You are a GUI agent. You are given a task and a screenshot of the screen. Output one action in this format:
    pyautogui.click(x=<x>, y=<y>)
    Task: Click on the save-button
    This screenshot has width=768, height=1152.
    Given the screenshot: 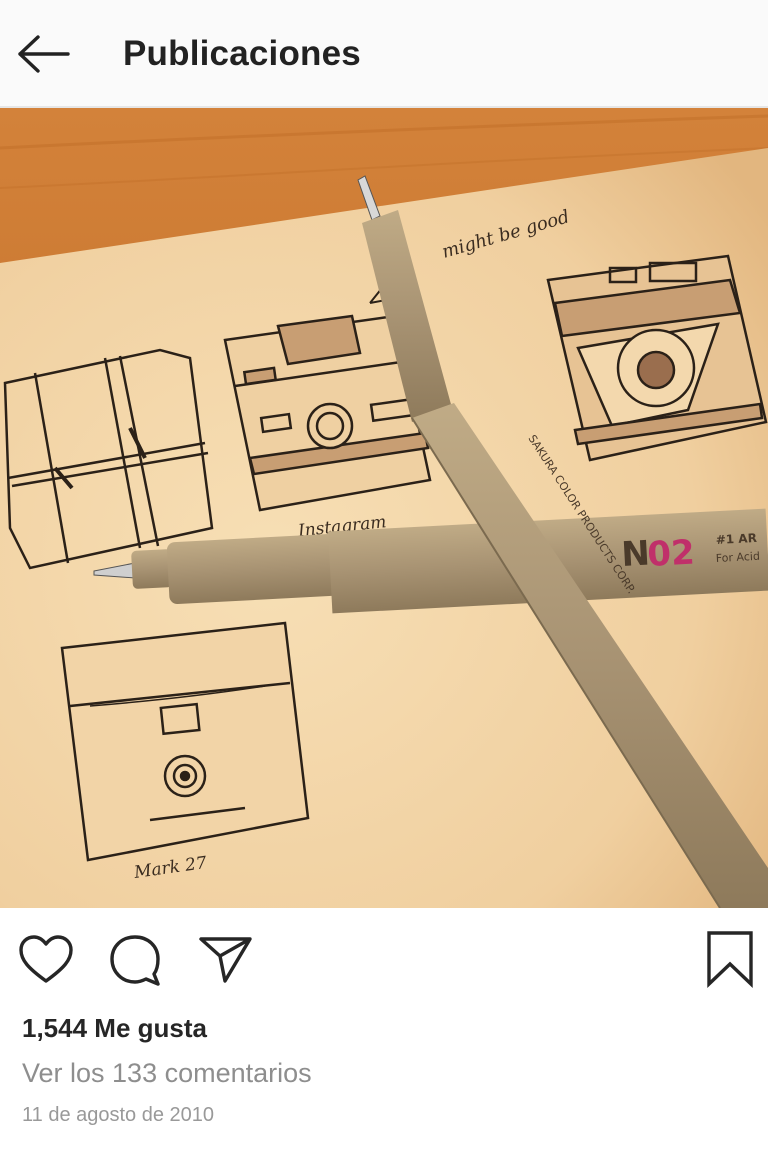 What is the action you would take?
    pyautogui.click(x=730, y=961)
    